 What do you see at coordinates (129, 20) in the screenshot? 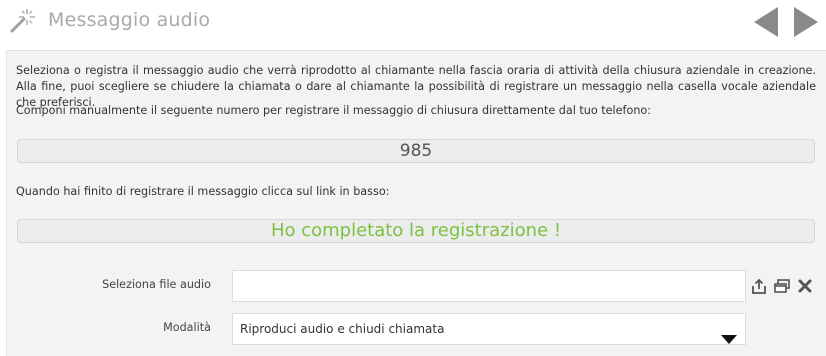
I see `page-title: Messaggio audio` at bounding box center [129, 20].